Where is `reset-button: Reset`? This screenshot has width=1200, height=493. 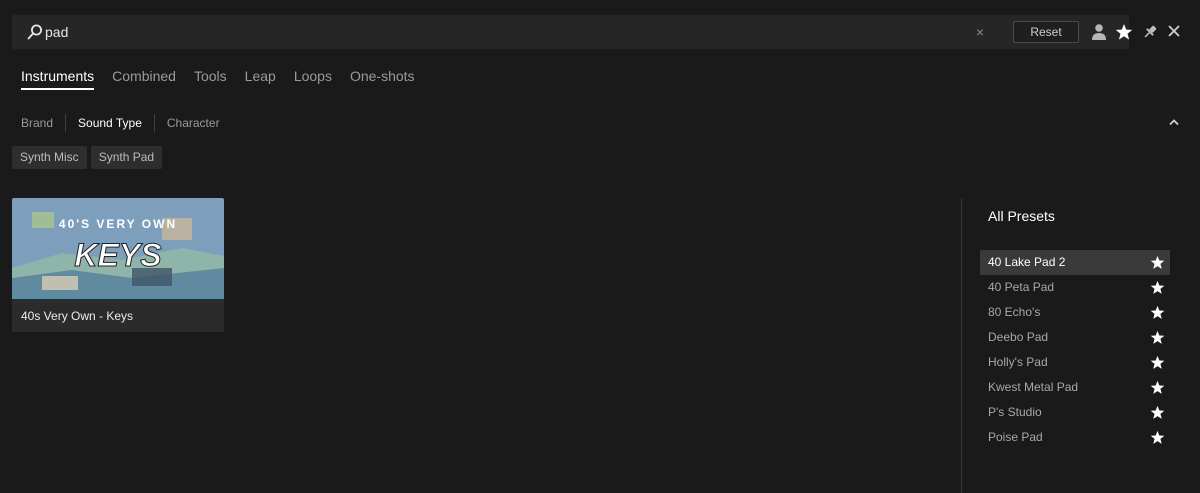
reset-button: Reset is located at coordinates (1046, 32).